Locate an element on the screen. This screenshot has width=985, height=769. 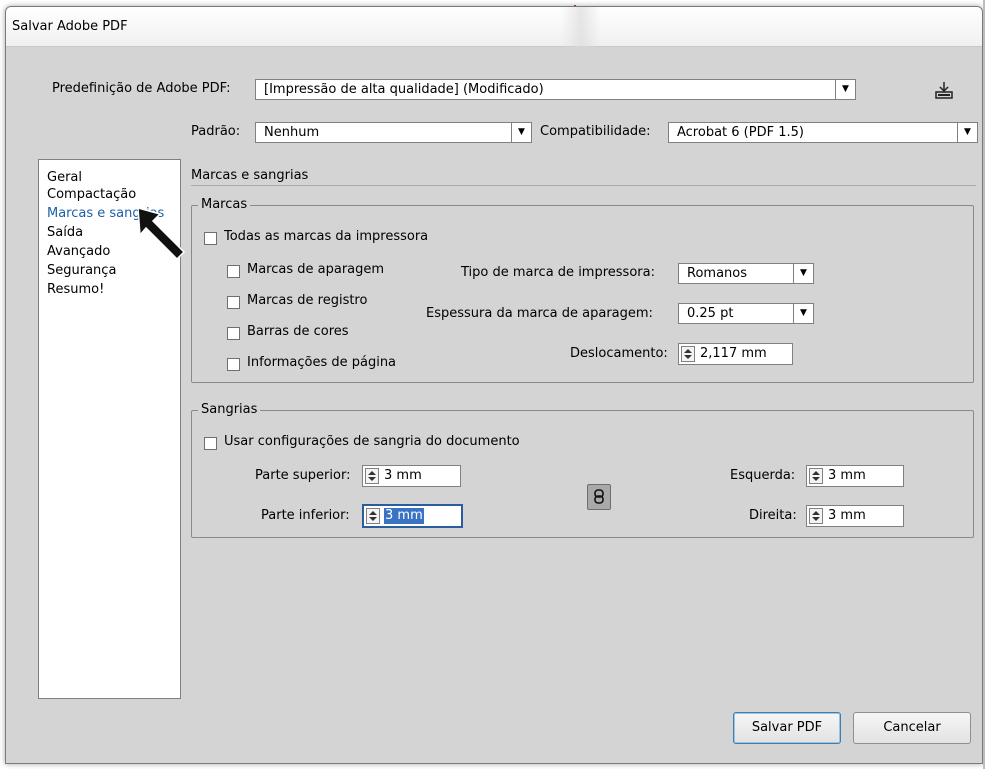
section-title: Marcas e sangrias is located at coordinates (250, 175).